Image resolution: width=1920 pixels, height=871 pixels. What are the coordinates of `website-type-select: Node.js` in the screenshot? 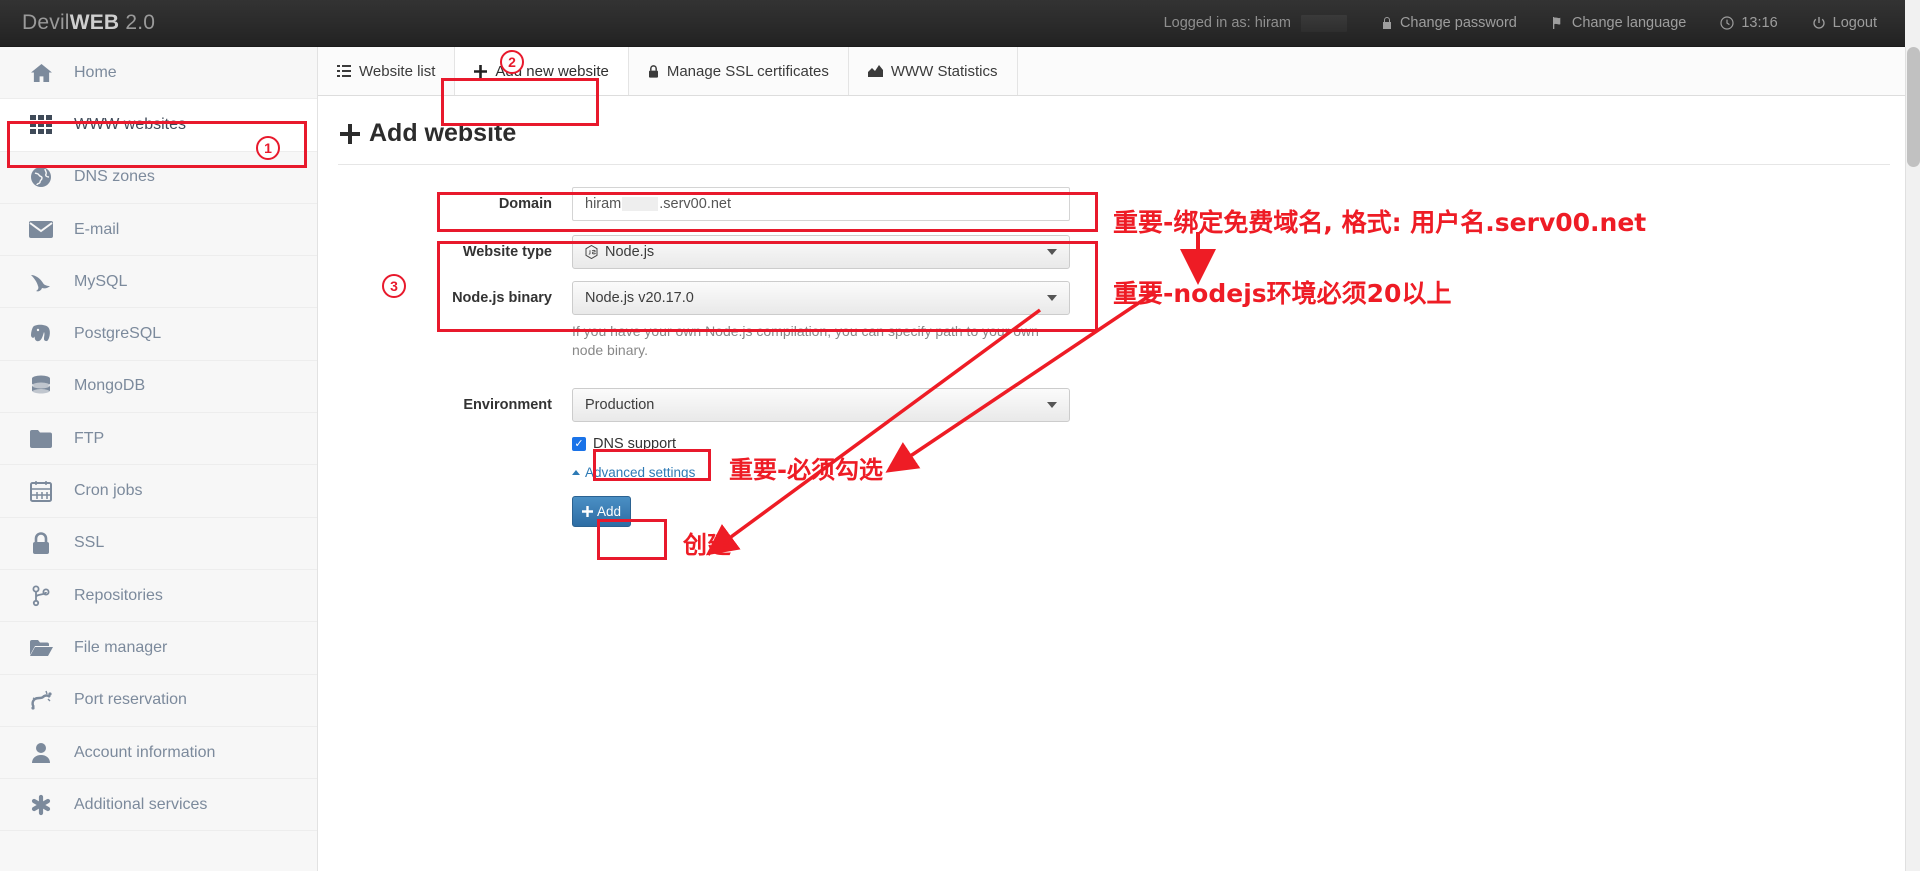 It's located at (821, 252).